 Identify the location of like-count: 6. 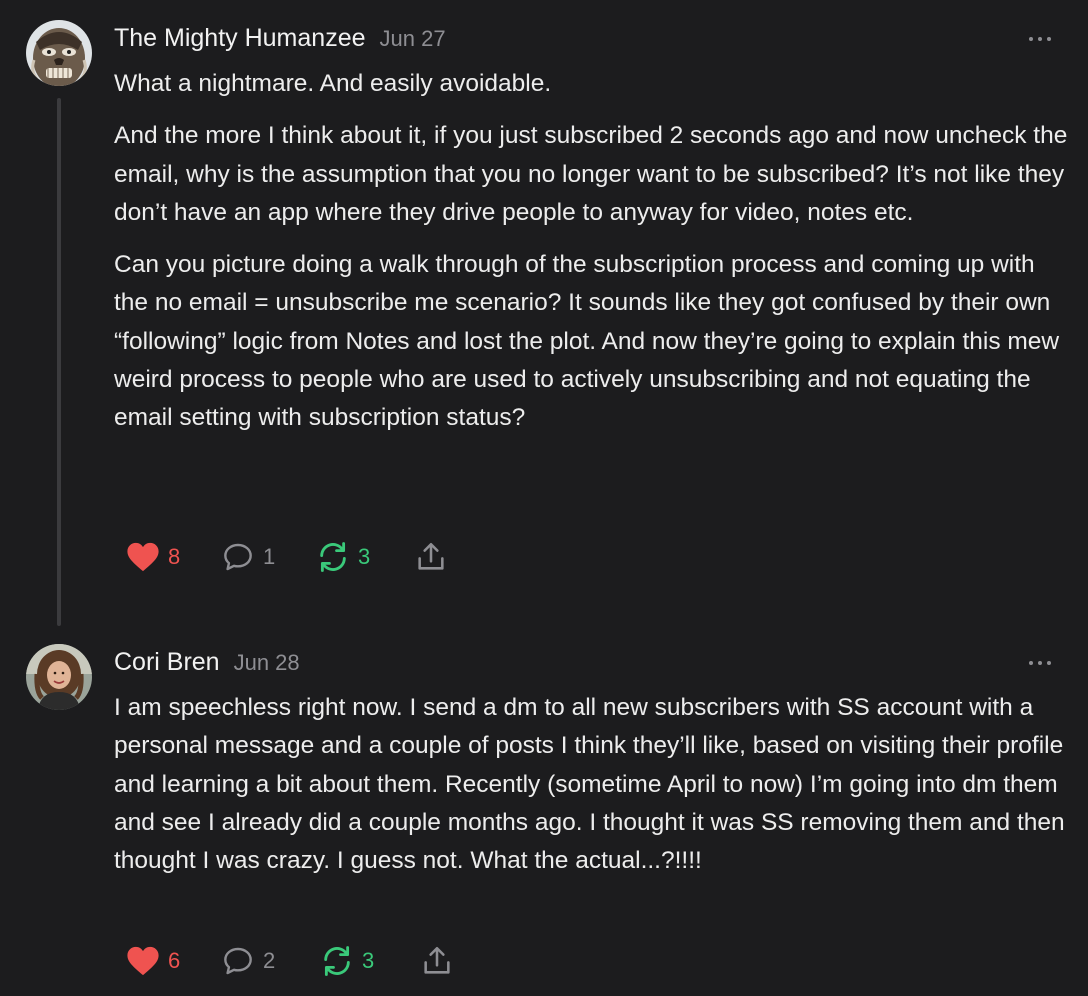
(174, 960).